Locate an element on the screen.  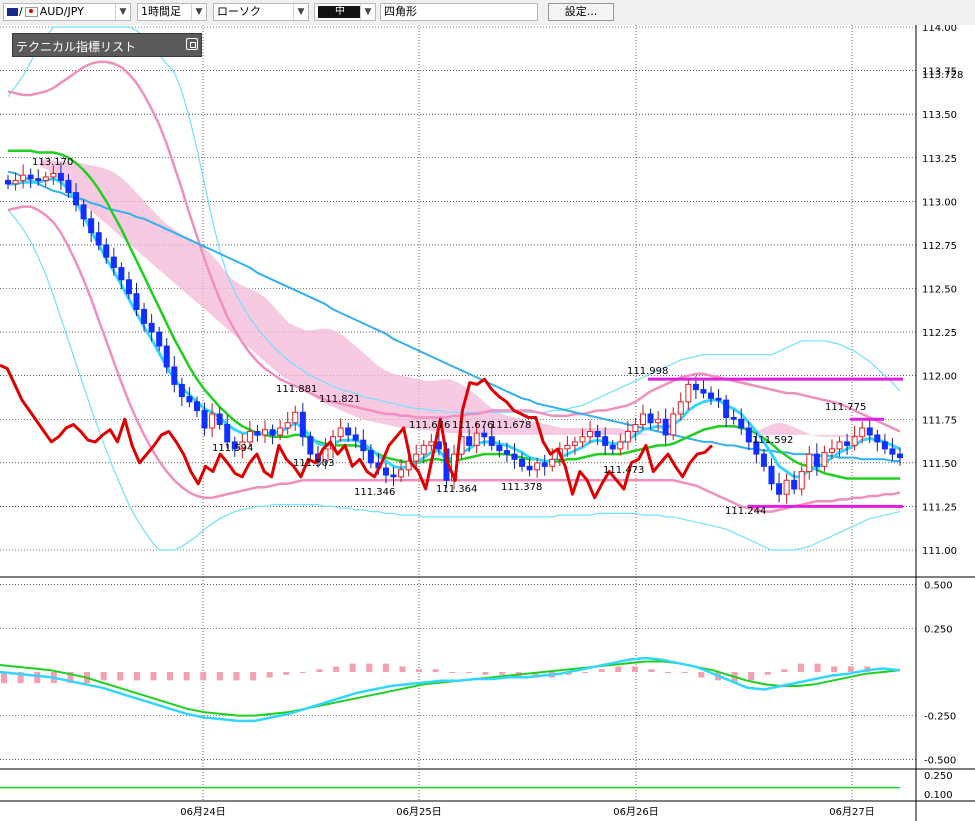
price-annotation: 111.821 is located at coordinates (339, 399).